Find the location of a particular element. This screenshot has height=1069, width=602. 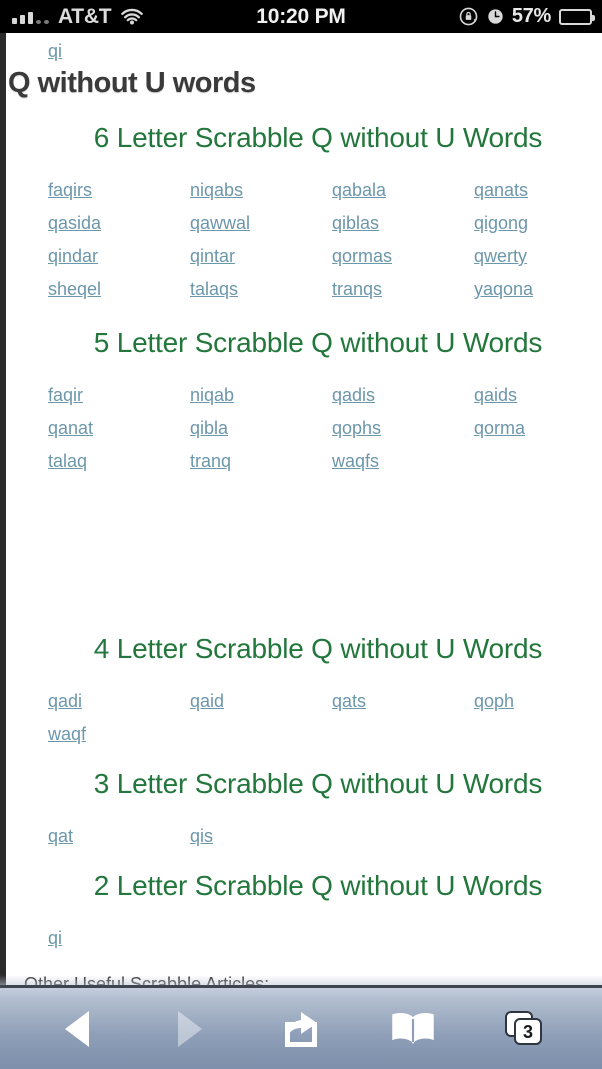

forward-button is located at coordinates (189, 1029).